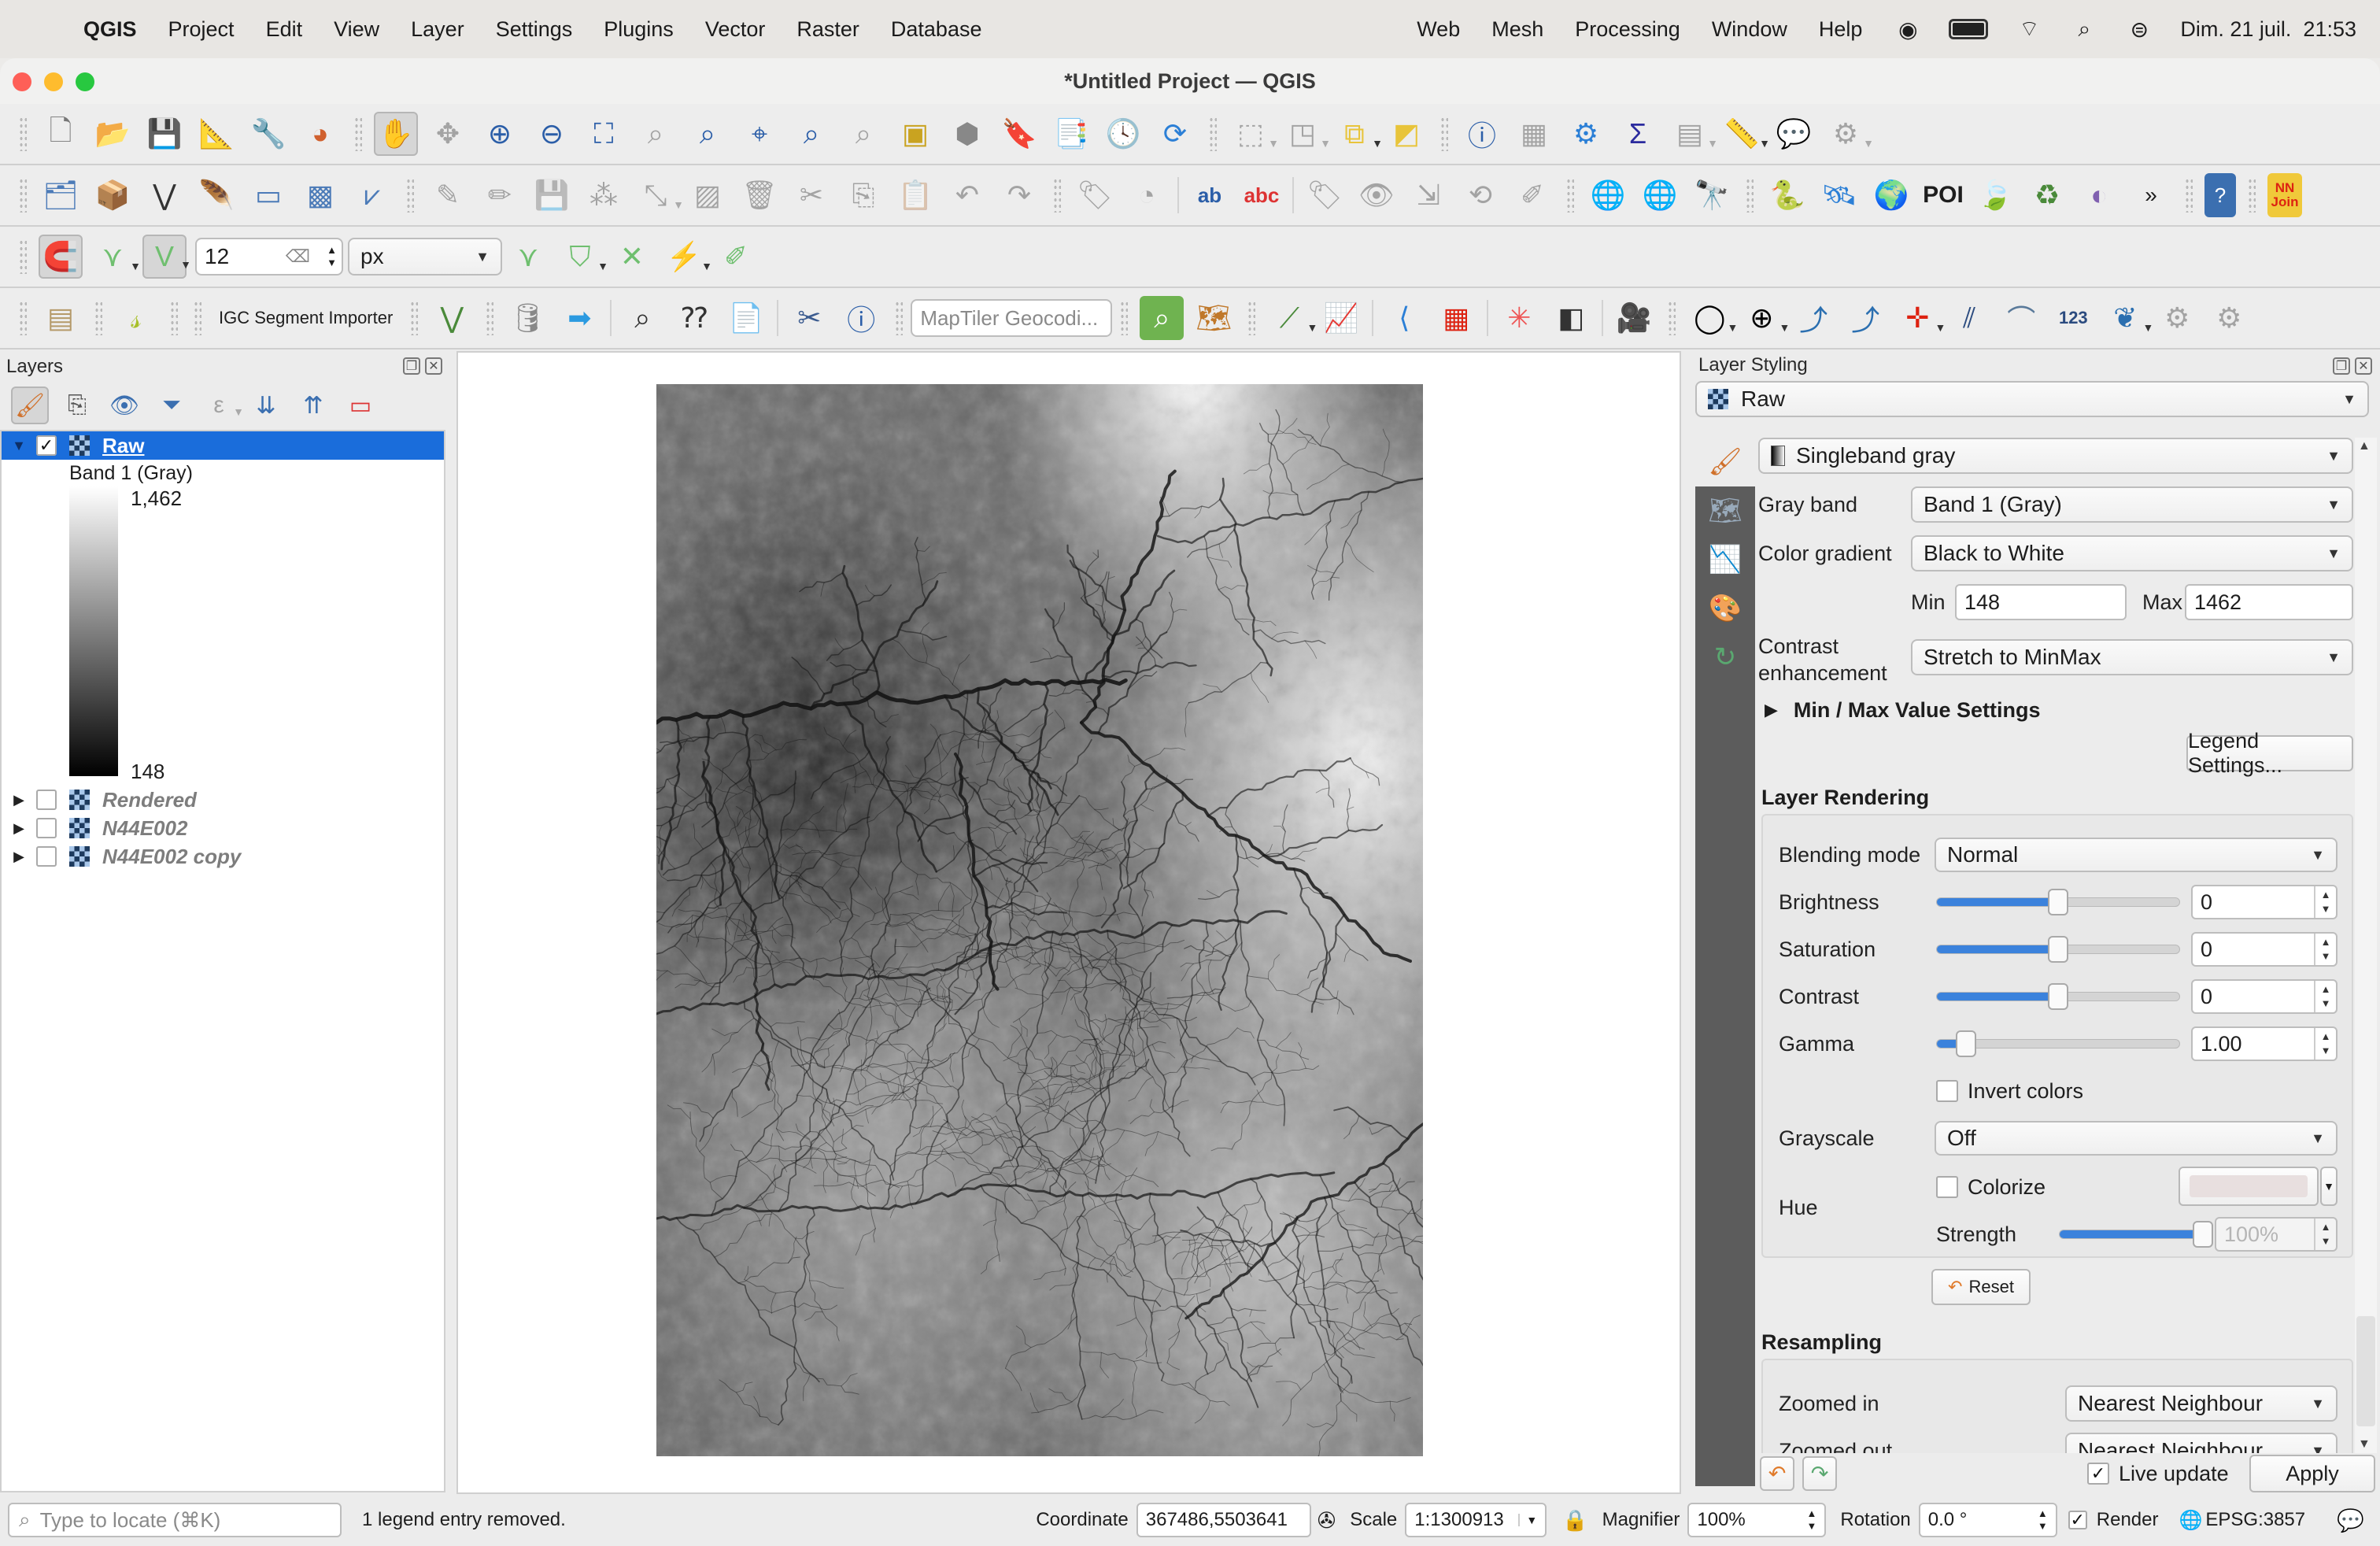 The image size is (2380, 1546). I want to click on profile-tool-icon: 📈, so click(1341, 318).